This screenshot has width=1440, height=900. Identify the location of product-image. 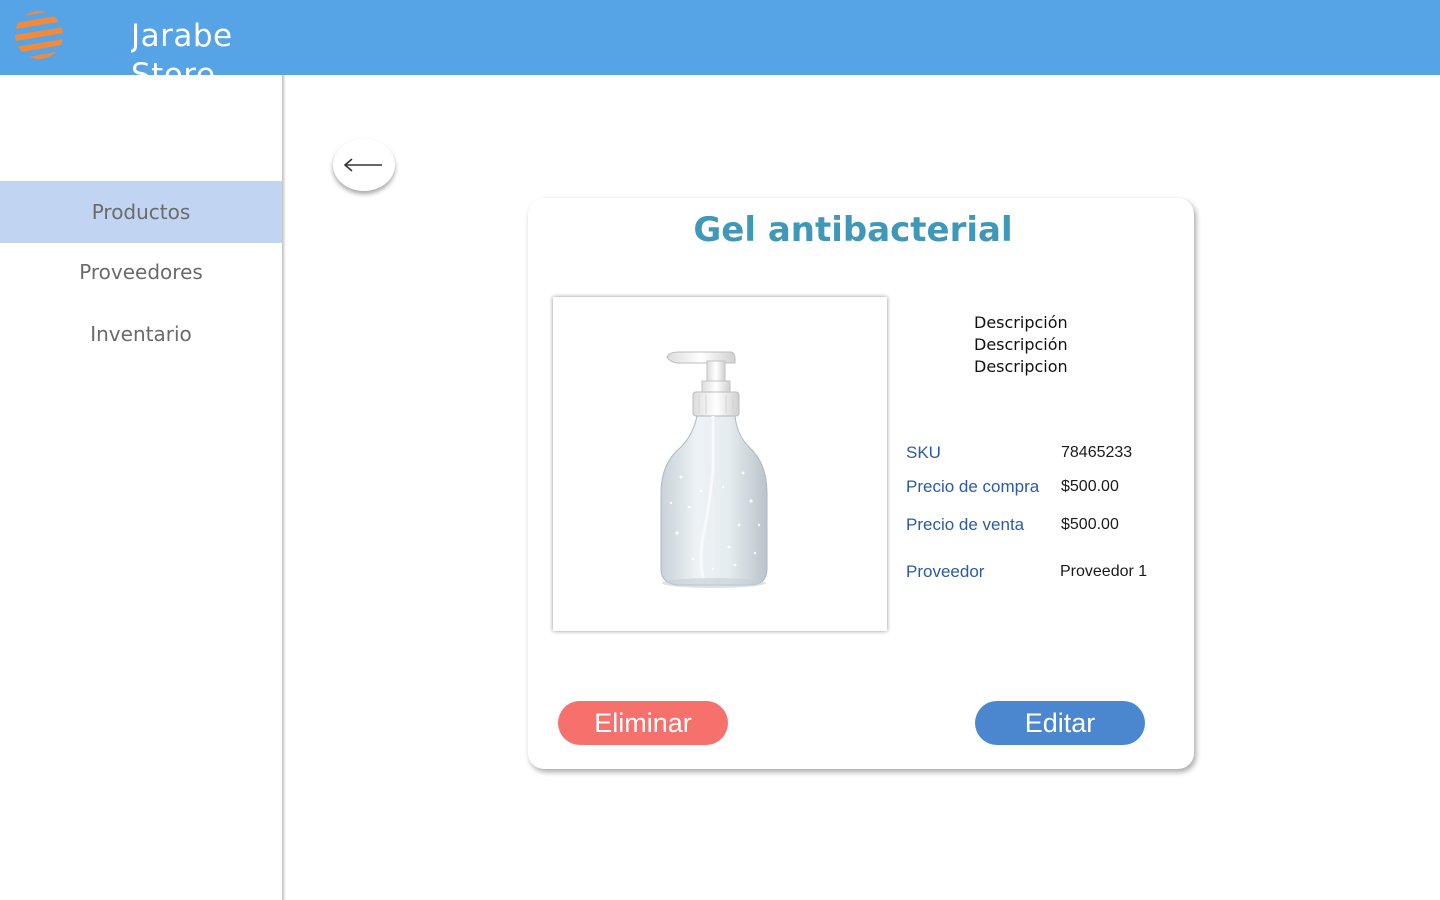
(720, 464).